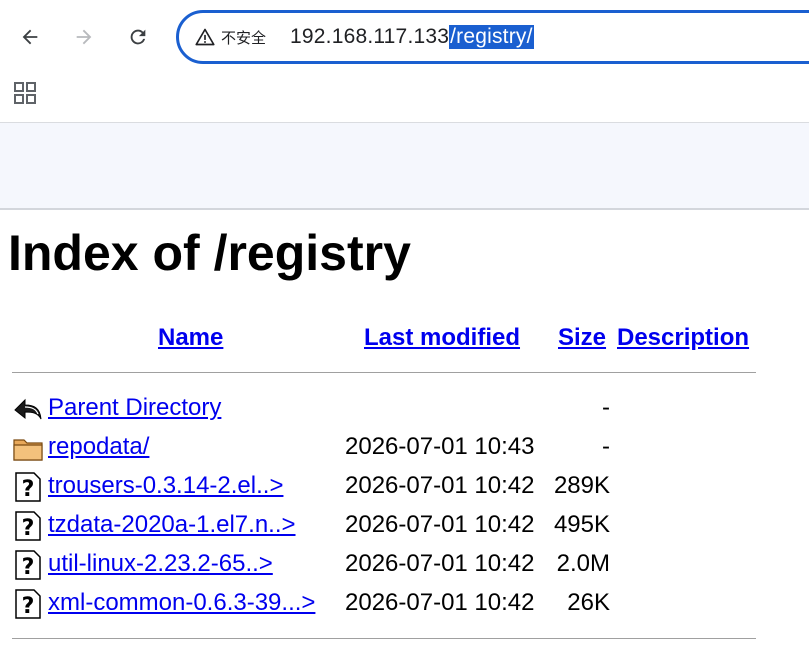  I want to click on warning-icon, so click(205, 37).